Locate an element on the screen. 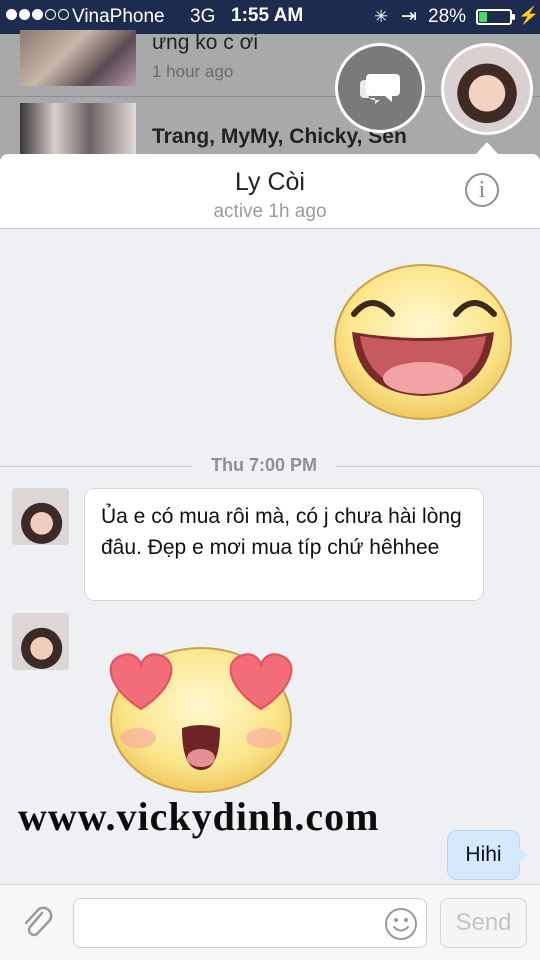 This screenshot has height=960, width=540. send-button: Send is located at coordinates (483, 923).